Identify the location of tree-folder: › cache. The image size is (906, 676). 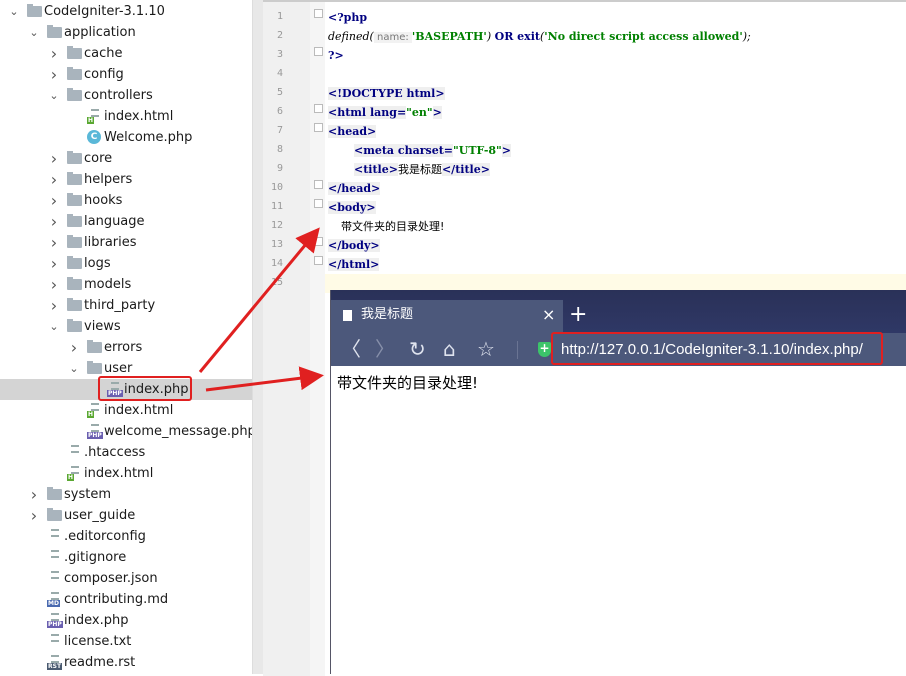
(126, 53).